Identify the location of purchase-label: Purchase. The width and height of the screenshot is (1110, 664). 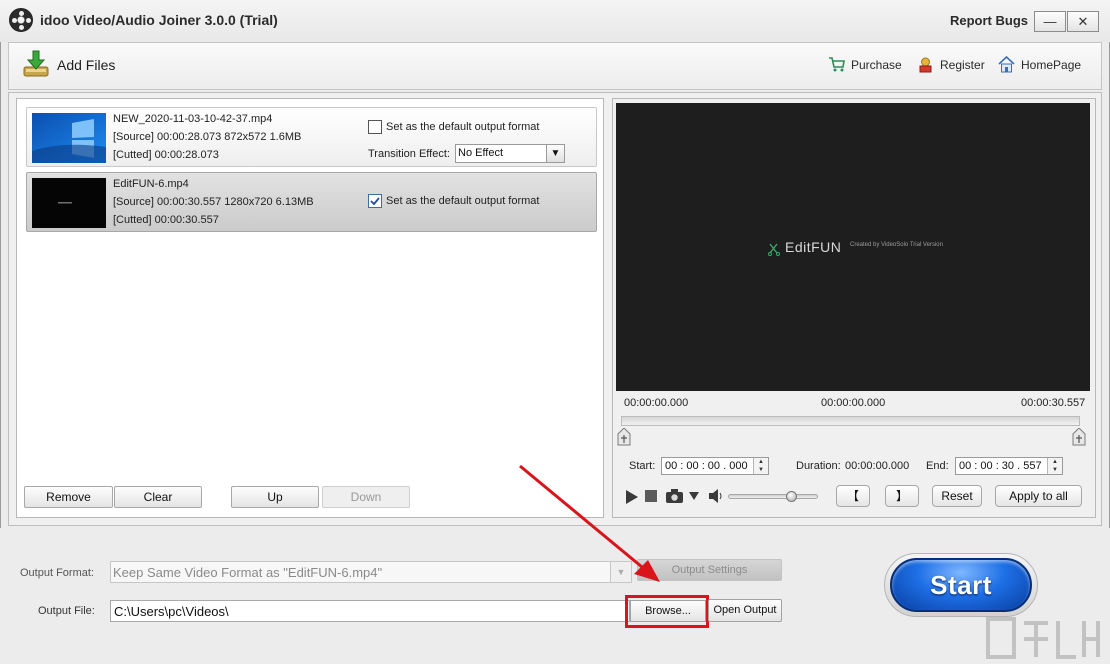
(876, 65).